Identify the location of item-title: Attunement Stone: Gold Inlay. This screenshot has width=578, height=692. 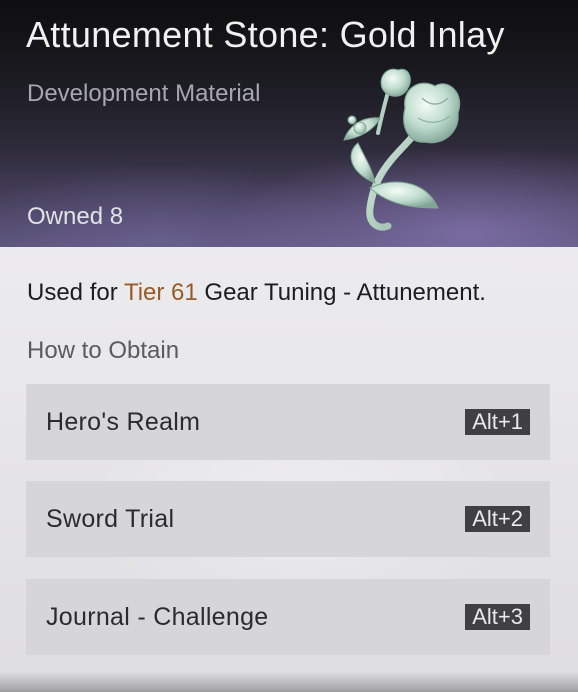
(265, 34).